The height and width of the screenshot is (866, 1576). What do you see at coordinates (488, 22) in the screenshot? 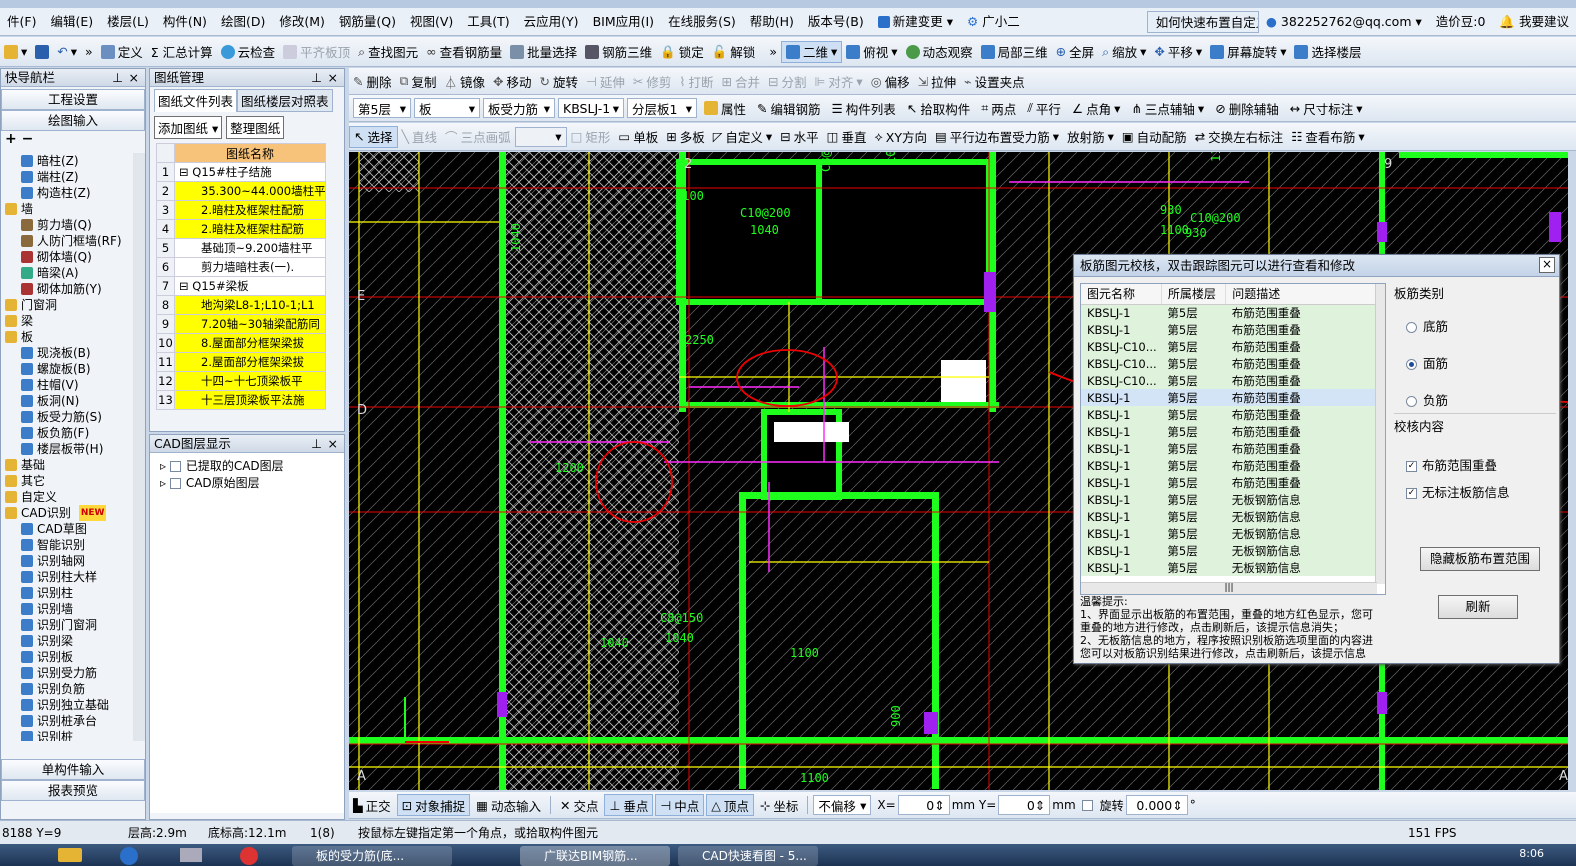
I see `menu-tools: 工具(T)` at bounding box center [488, 22].